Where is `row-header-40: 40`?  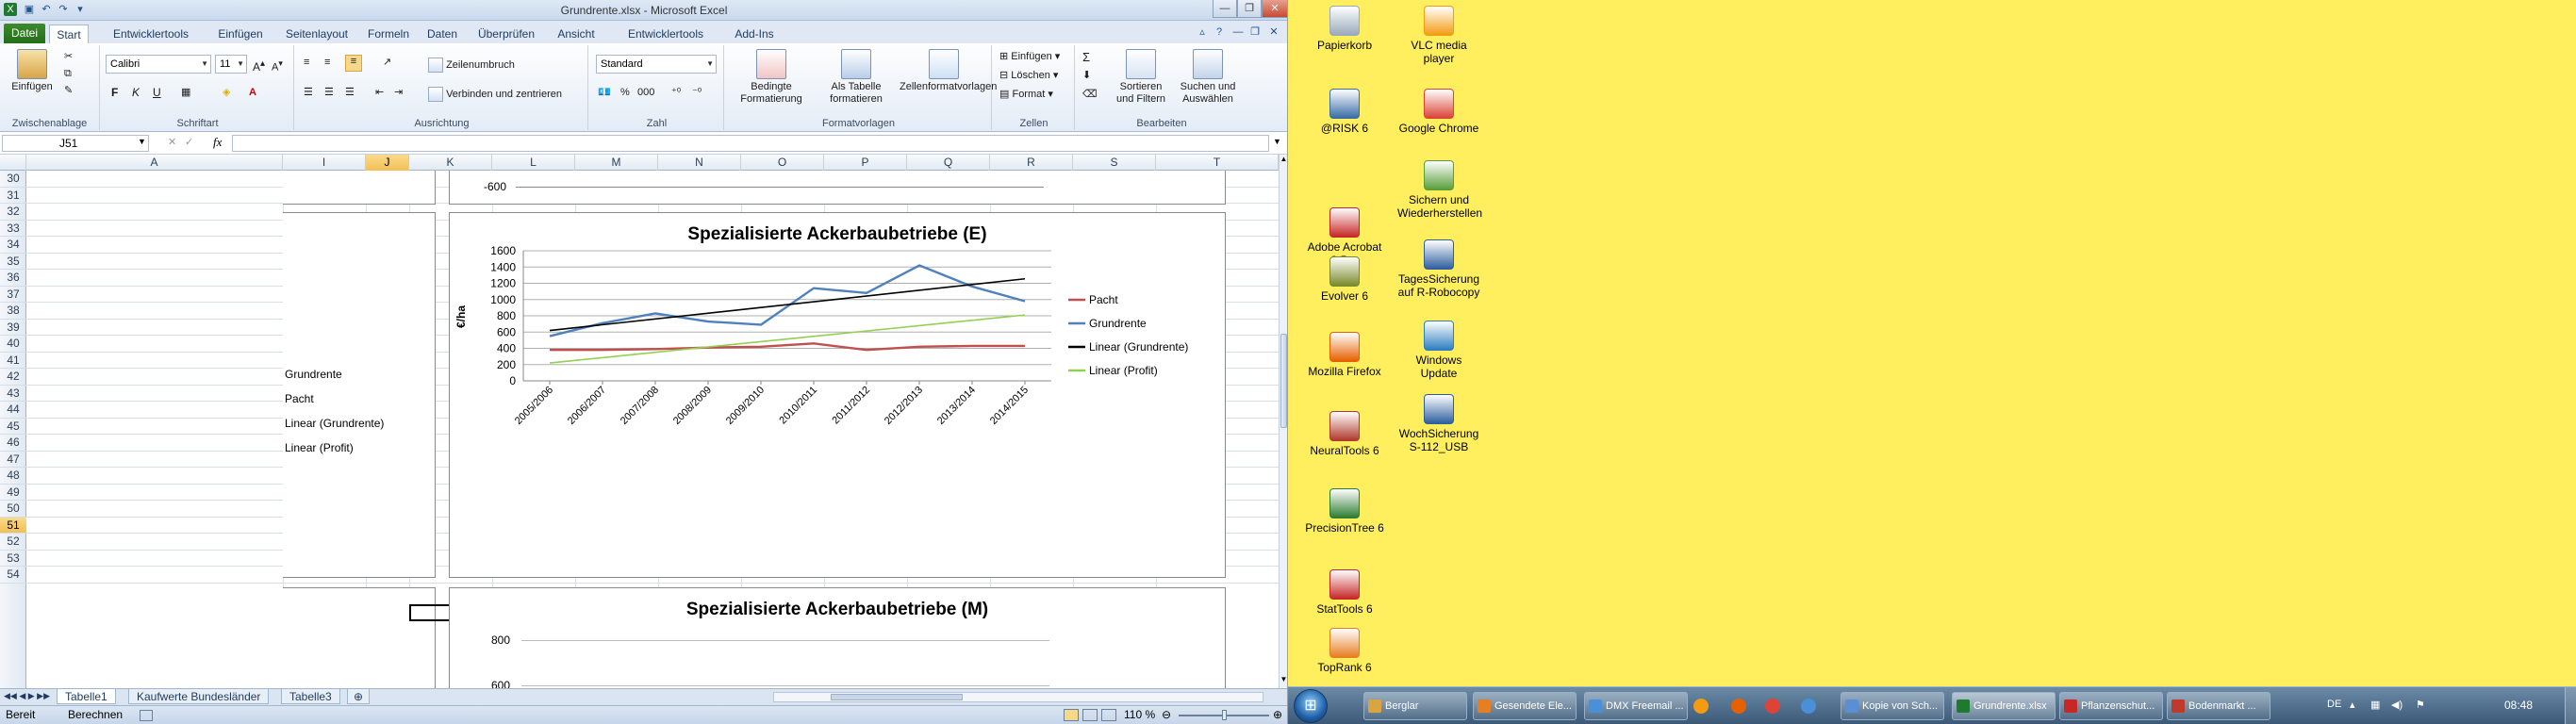
row-header-40: 40 is located at coordinates (13, 344).